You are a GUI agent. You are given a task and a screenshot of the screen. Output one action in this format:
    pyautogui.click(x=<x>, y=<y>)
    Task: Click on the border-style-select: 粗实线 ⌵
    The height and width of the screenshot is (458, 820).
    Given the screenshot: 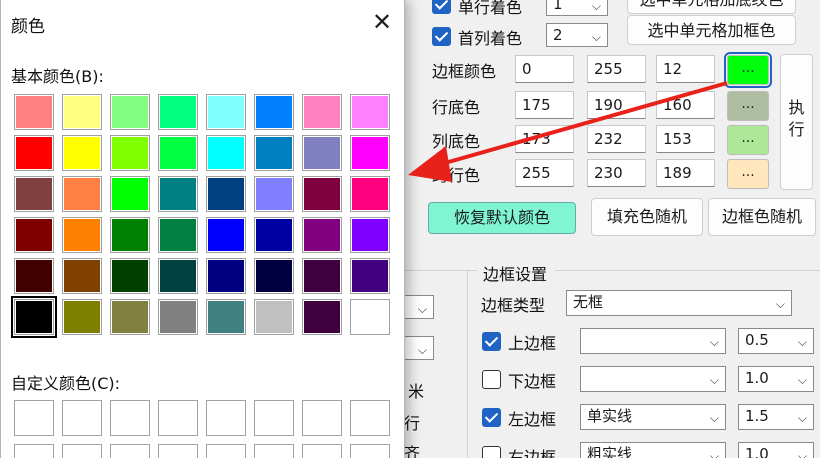 What is the action you would take?
    pyautogui.click(x=653, y=450)
    